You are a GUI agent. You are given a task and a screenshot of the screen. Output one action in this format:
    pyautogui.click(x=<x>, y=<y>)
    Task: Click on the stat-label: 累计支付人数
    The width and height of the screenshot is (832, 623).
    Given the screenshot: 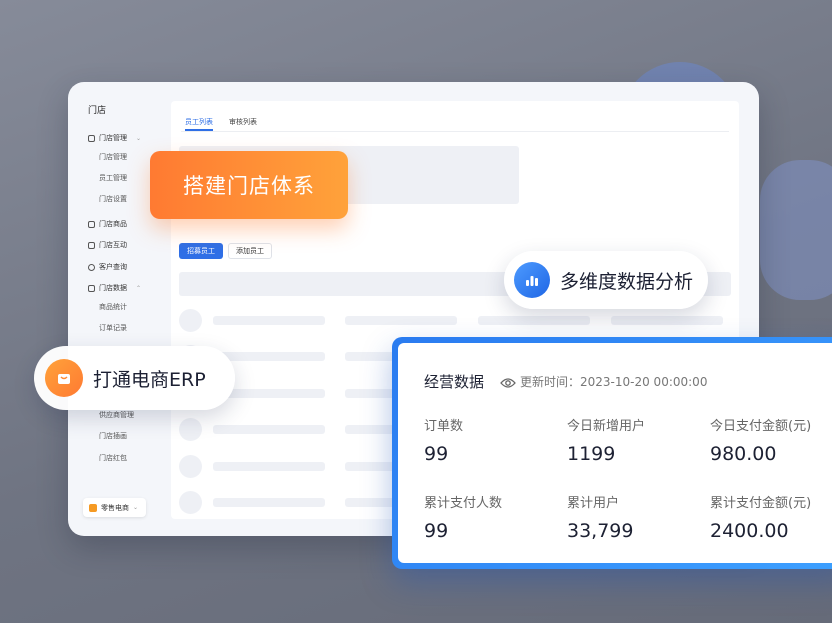 What is the action you would take?
    pyautogui.click(x=463, y=503)
    